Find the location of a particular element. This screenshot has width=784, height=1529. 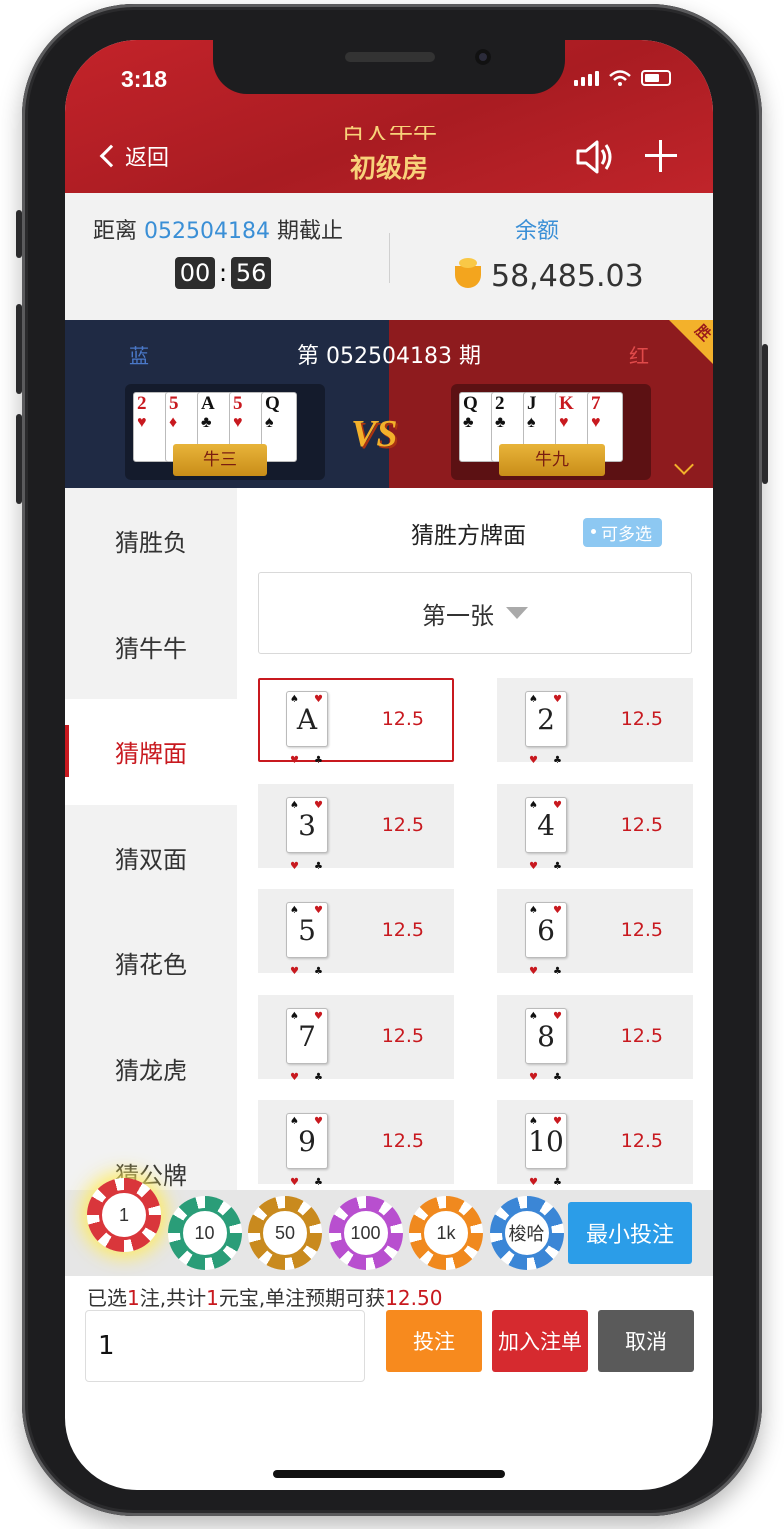

card-face-icon: 2 ♥ ♣ is located at coordinates (546, 719).